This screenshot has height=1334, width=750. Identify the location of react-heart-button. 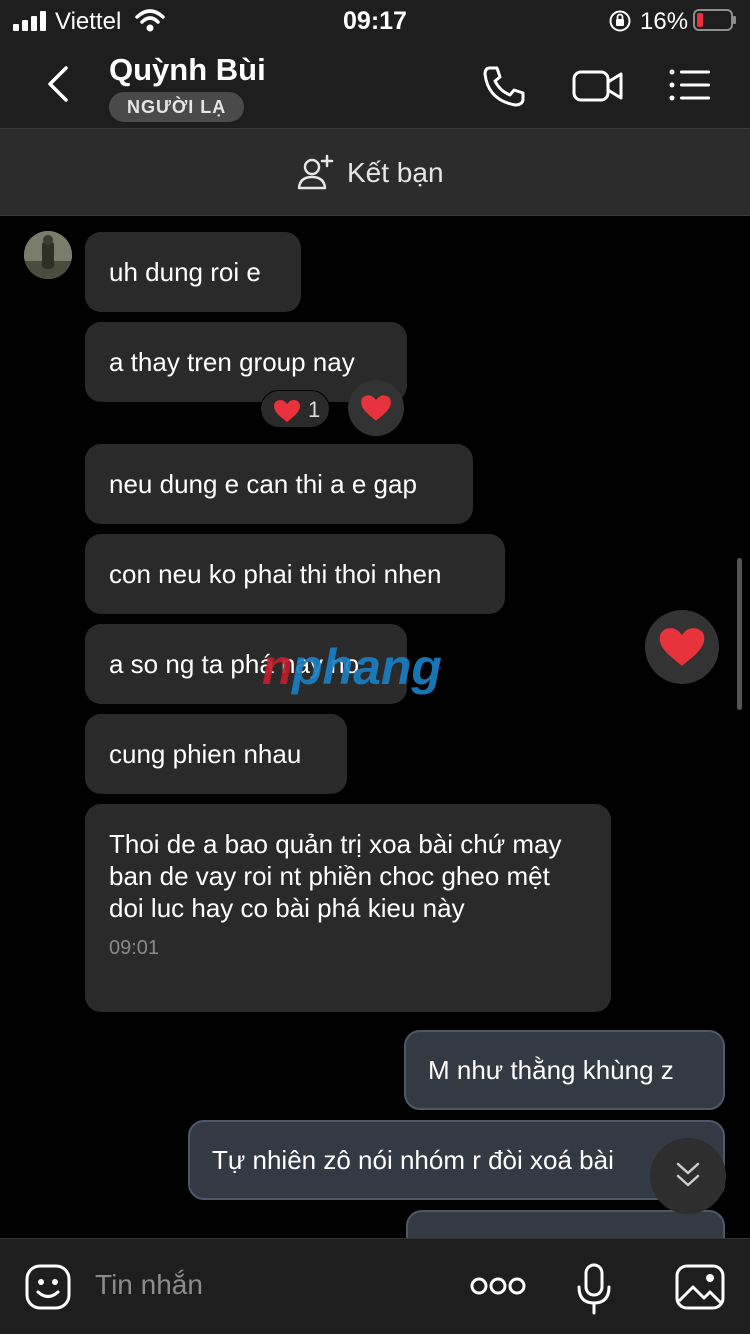
(376, 408).